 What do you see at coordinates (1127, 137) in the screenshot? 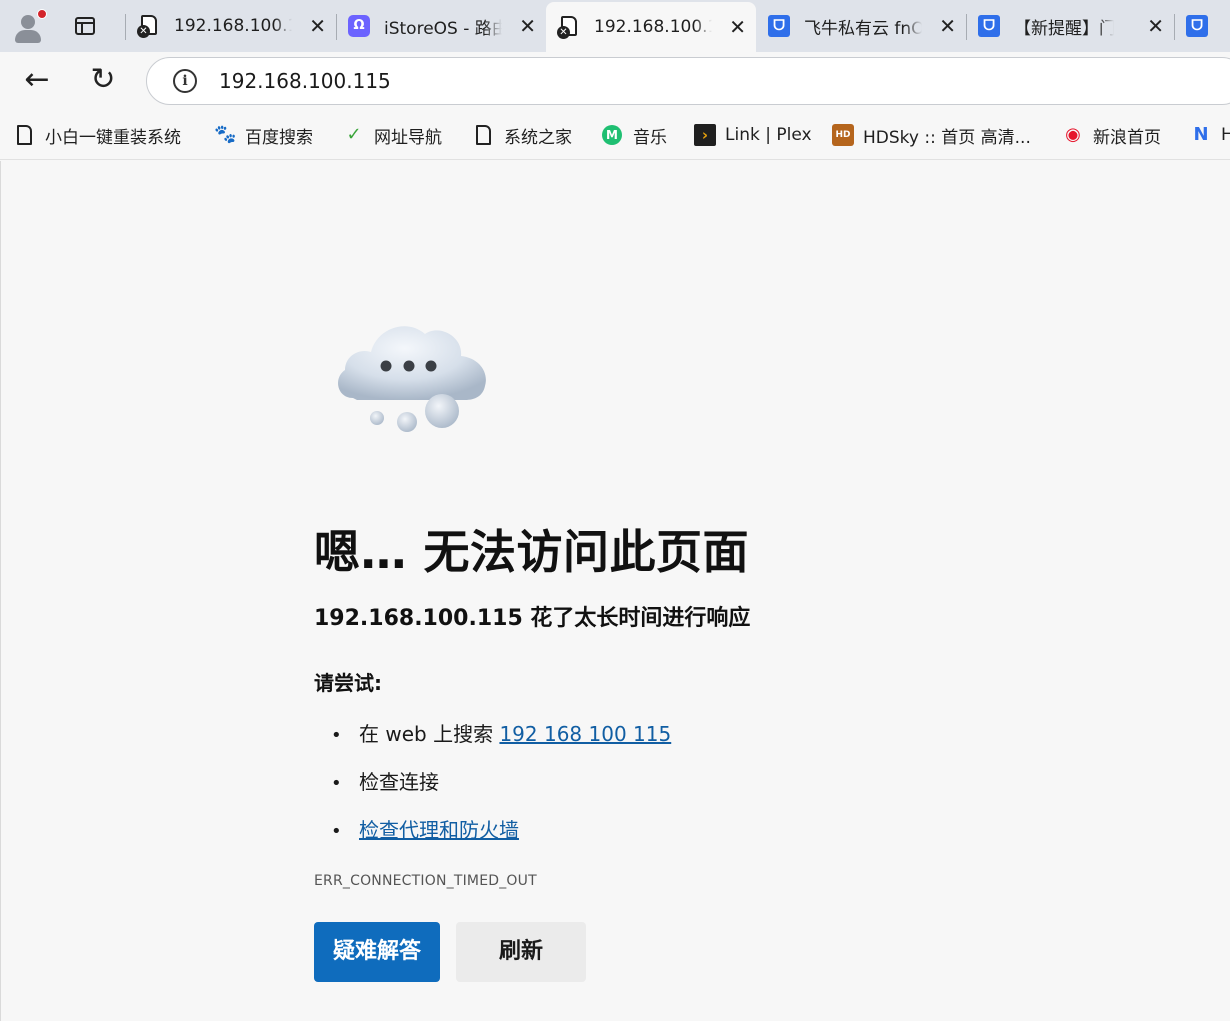
I see `bookmark-label: 新浪首页` at bounding box center [1127, 137].